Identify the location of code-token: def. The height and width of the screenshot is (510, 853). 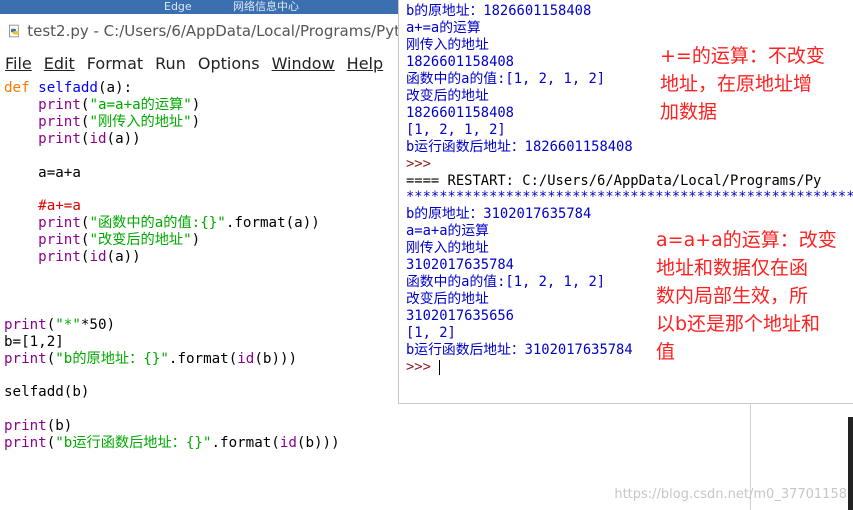
(21, 88).